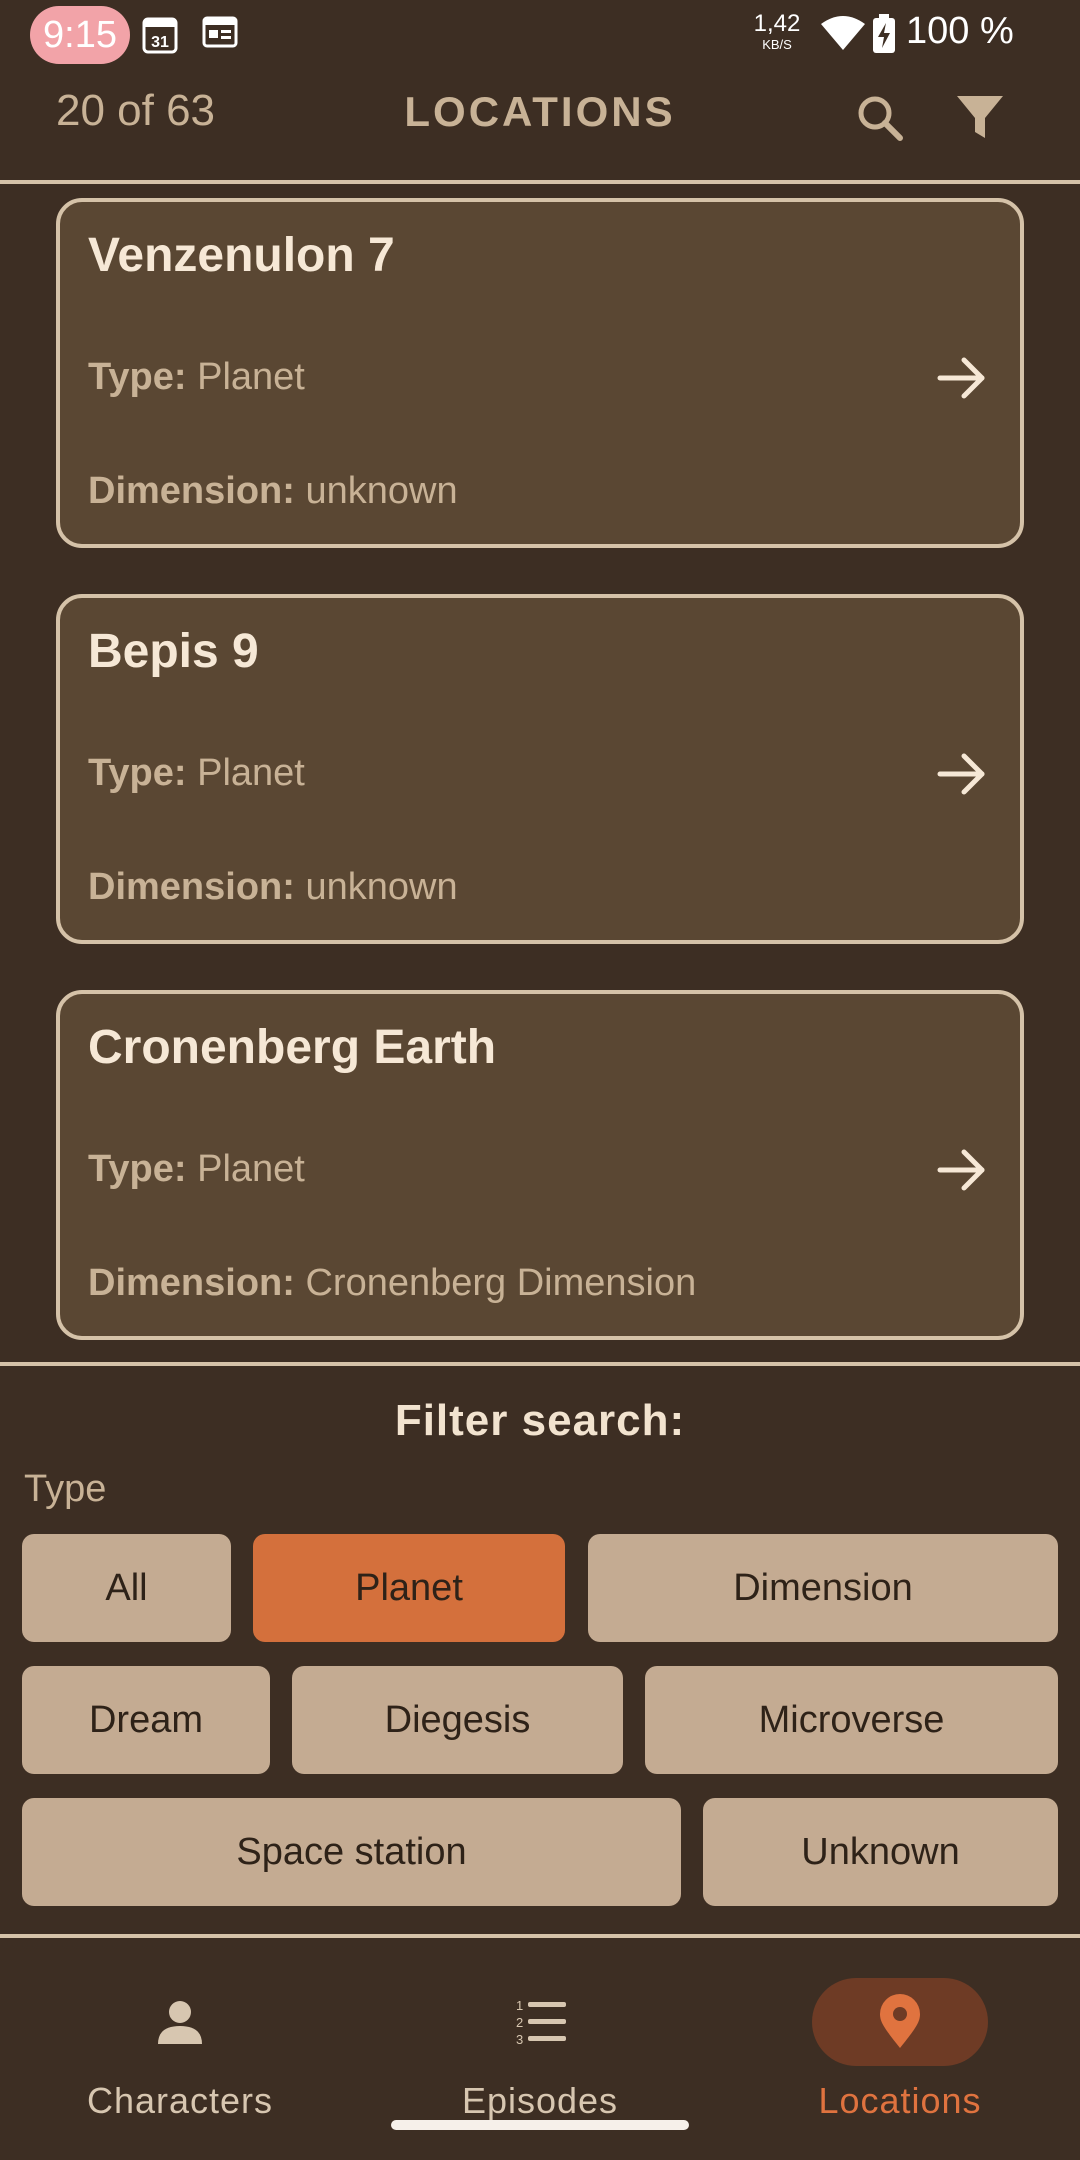 This screenshot has width=1080, height=2160. I want to click on app-bar-divider, so click(540, 182).